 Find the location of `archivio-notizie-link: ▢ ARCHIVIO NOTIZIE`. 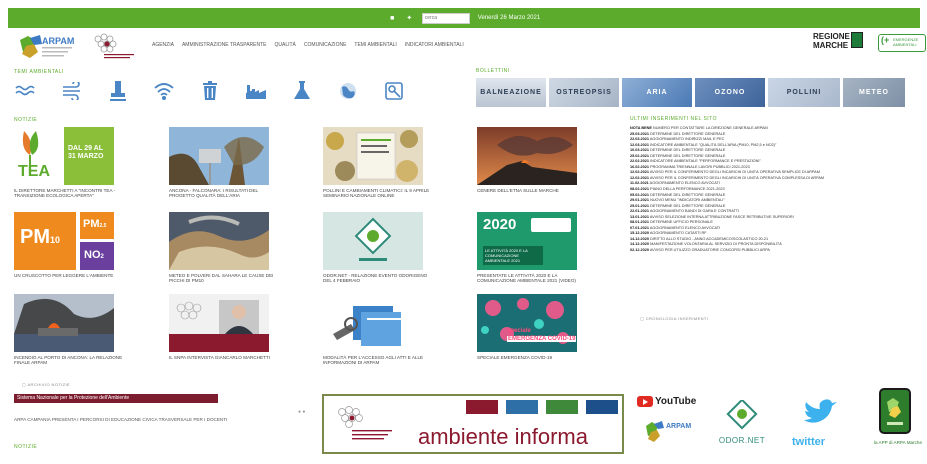

archivio-notizie-link: ▢ ARCHIVIO NOTIZIE is located at coordinates (46, 384).